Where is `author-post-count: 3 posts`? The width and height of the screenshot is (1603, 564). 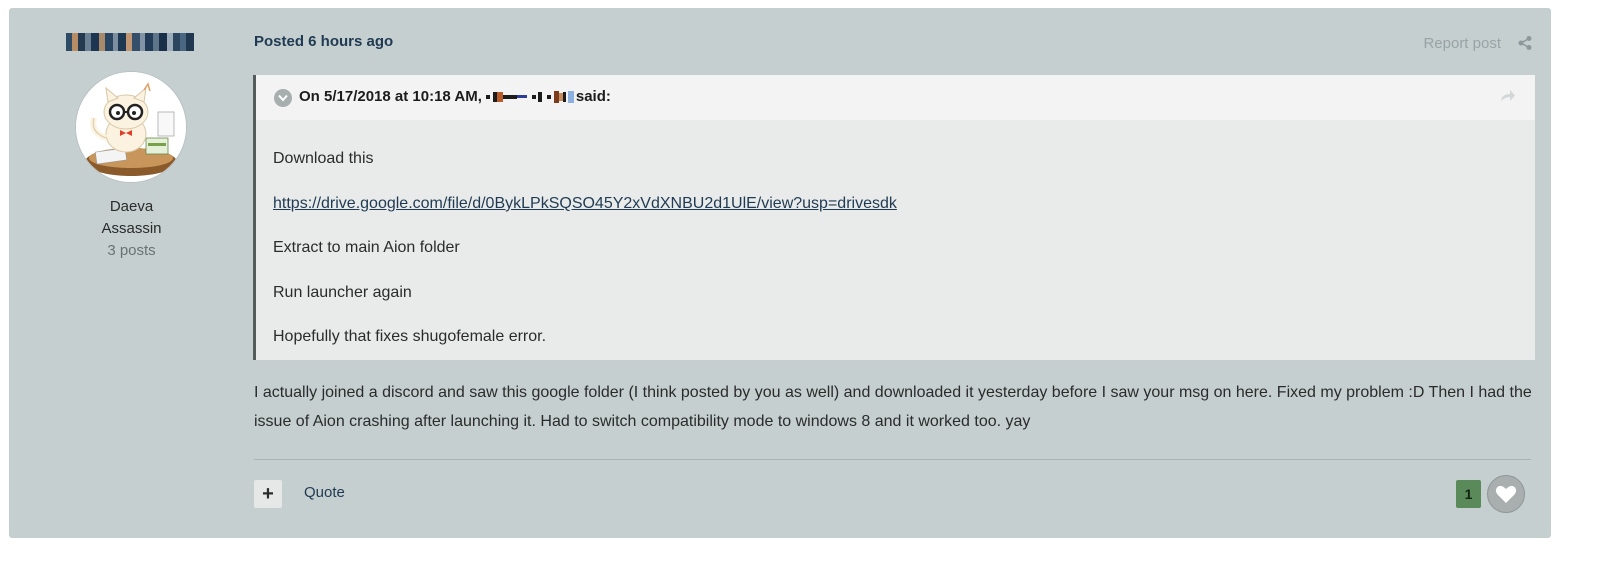
author-post-count: 3 posts is located at coordinates (131, 251).